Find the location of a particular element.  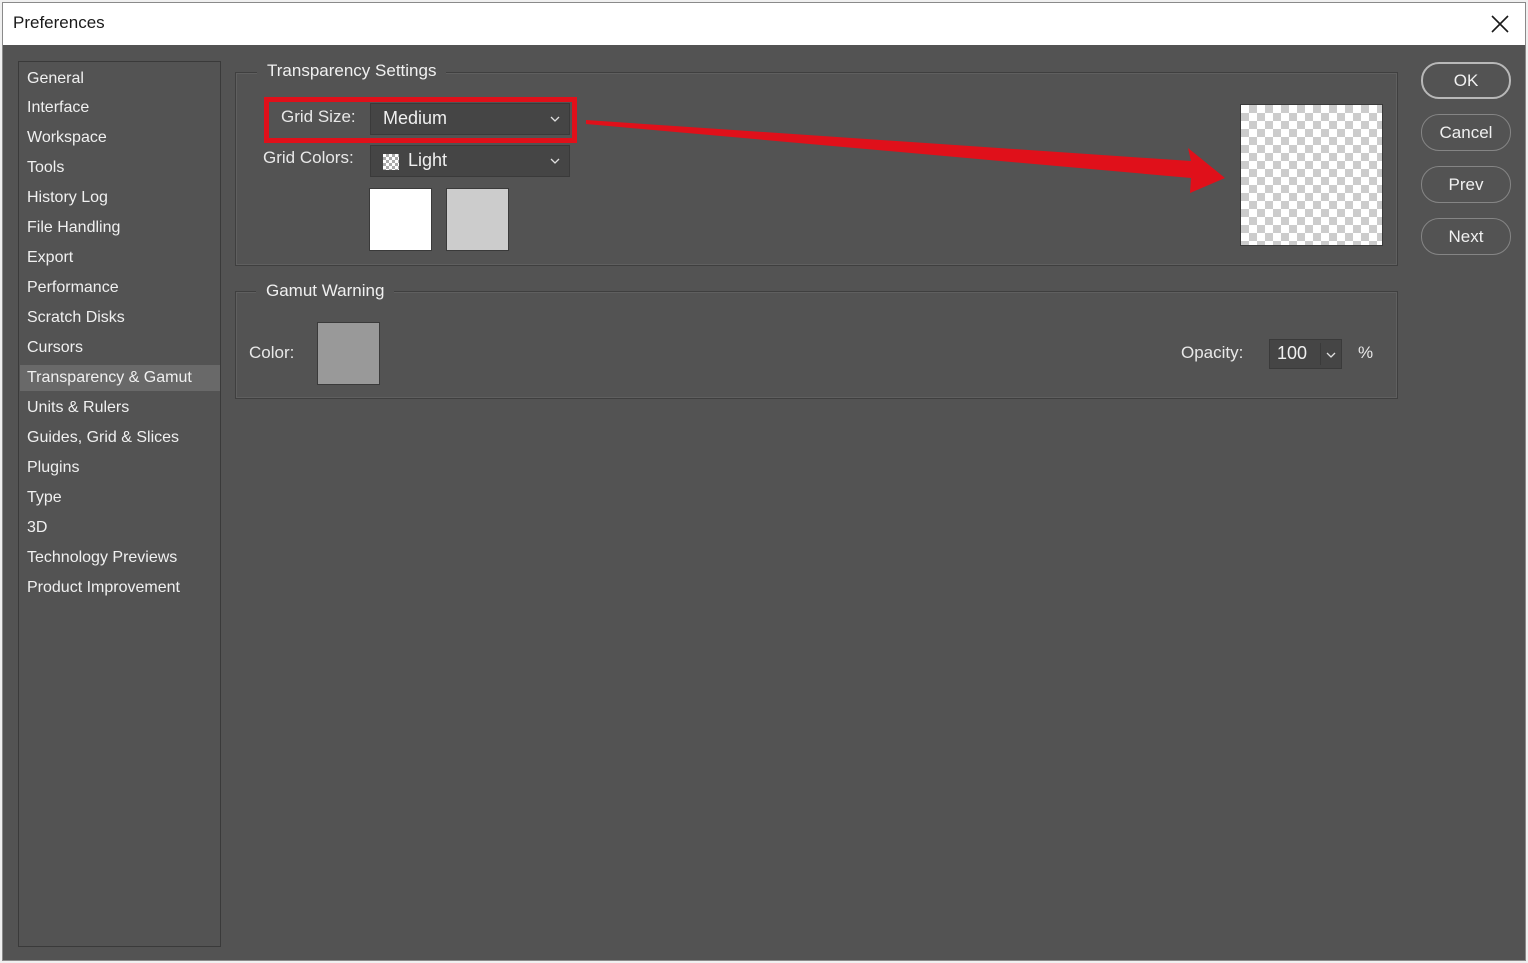

opacity-value: 100 is located at coordinates (1292, 353).